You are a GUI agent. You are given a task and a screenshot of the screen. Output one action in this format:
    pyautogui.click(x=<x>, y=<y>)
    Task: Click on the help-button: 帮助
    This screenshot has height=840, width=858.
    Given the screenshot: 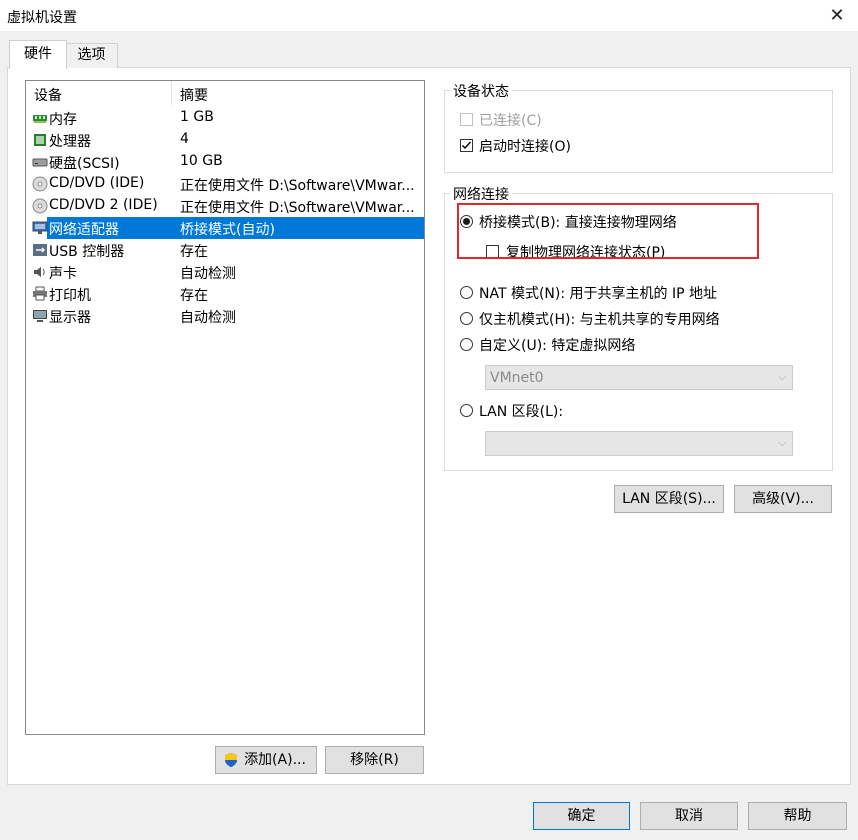 What is the action you would take?
    pyautogui.click(x=797, y=816)
    